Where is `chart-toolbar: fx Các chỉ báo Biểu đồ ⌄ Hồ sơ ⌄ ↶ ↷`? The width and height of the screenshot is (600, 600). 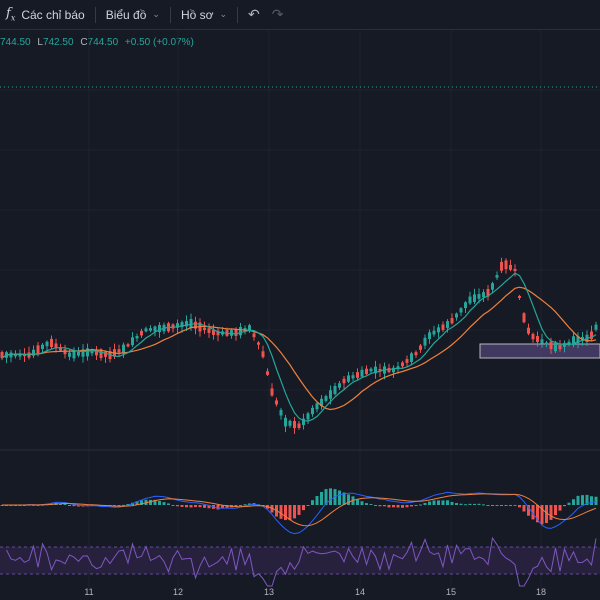 chart-toolbar: fx Các chỉ báo Biểu đồ ⌄ Hồ sơ ⌄ ↶ ↷ is located at coordinates (300, 15).